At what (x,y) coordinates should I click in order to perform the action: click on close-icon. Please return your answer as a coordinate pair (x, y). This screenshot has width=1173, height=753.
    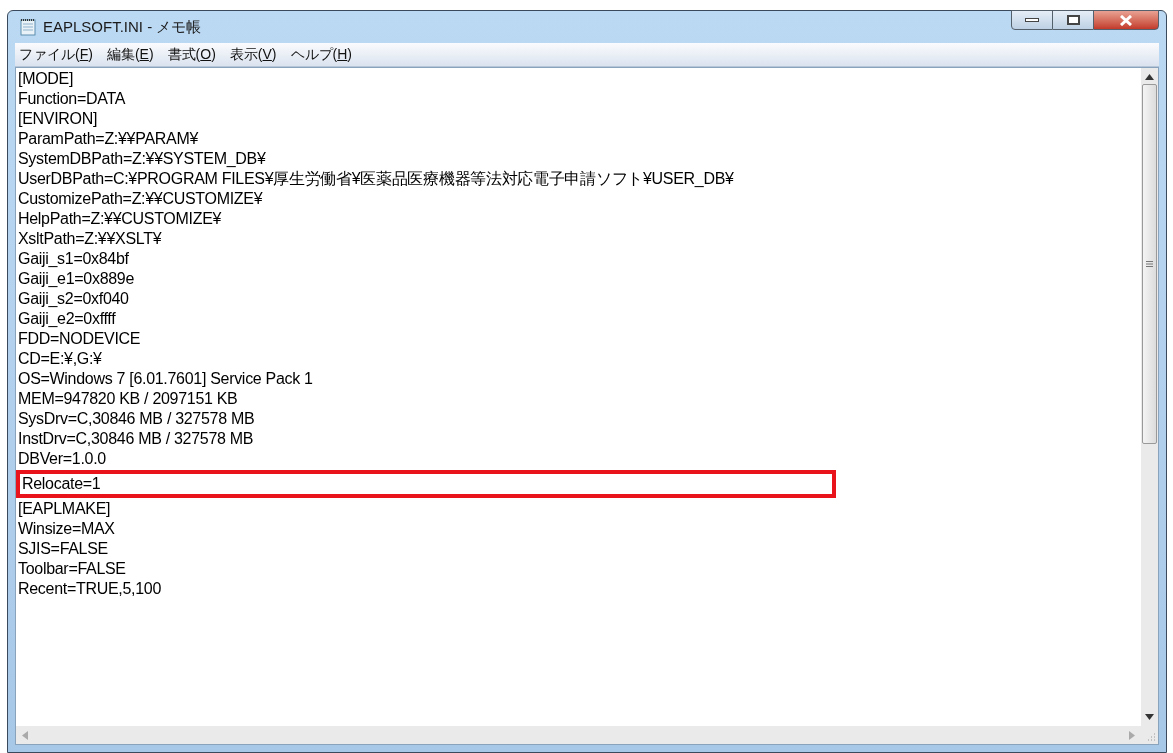
    Looking at the image, I should click on (1126, 20).